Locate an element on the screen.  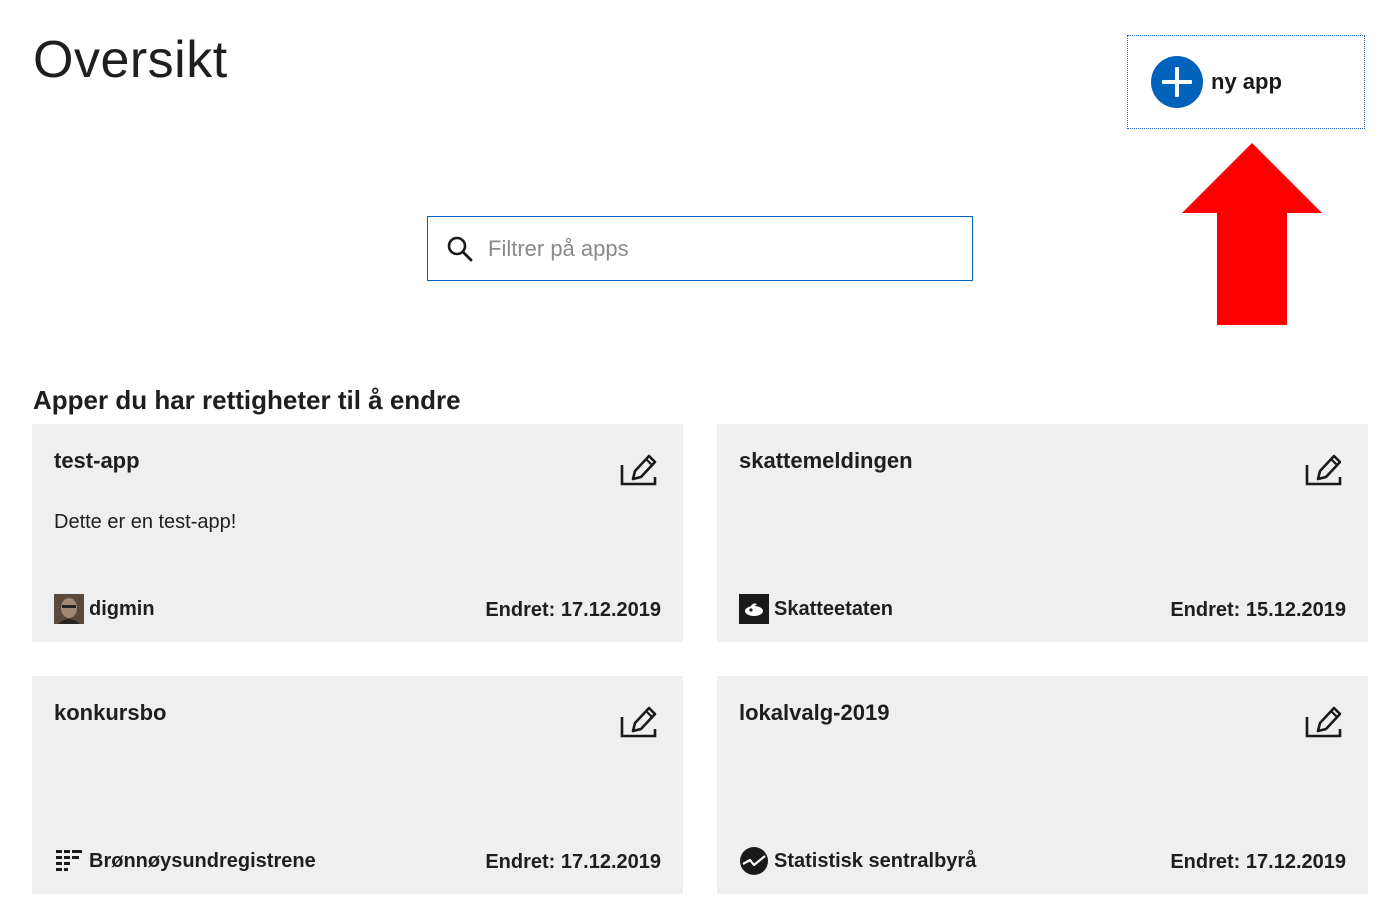
app-card-owner-name: Skatteetaten is located at coordinates (833, 608).